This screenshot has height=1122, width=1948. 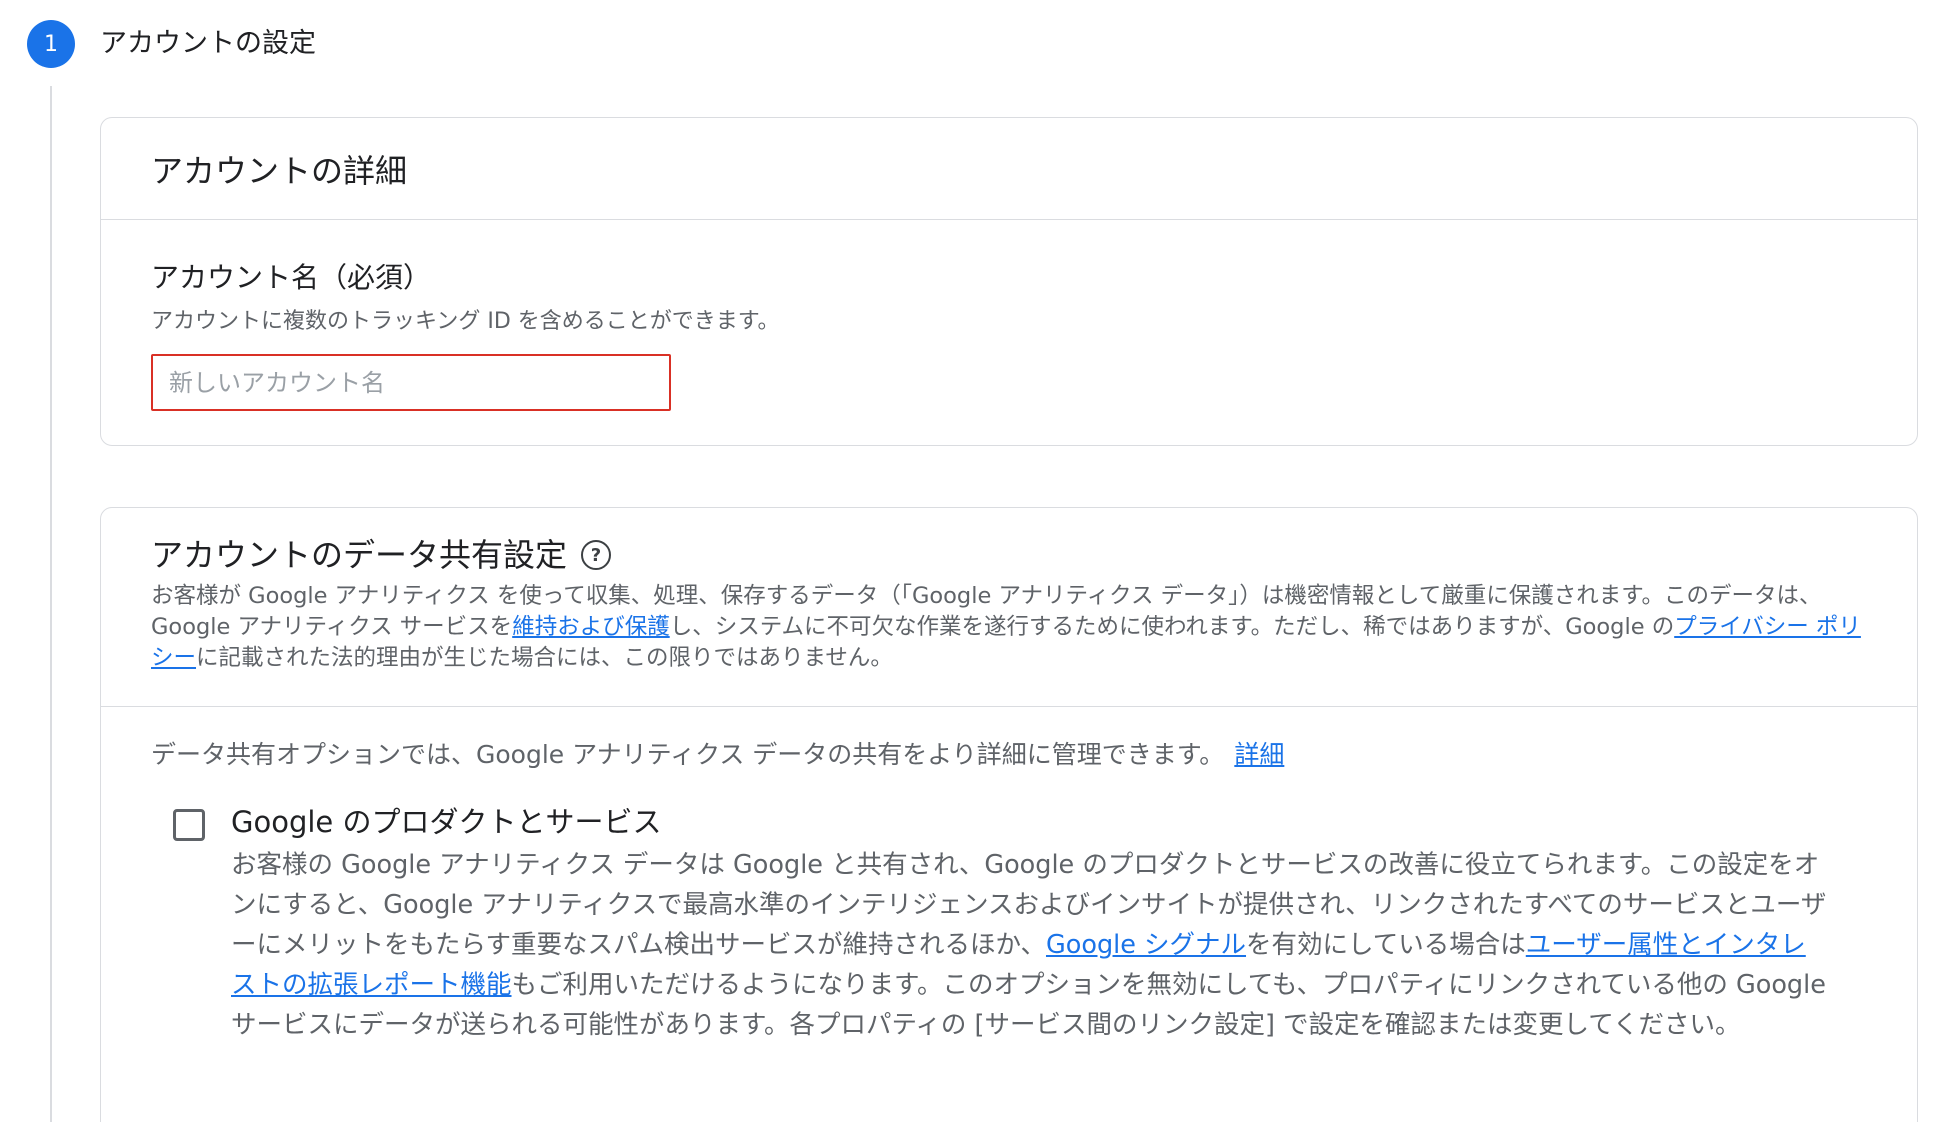 I want to click on account-details-title: アカウントの詳細, so click(x=279, y=170).